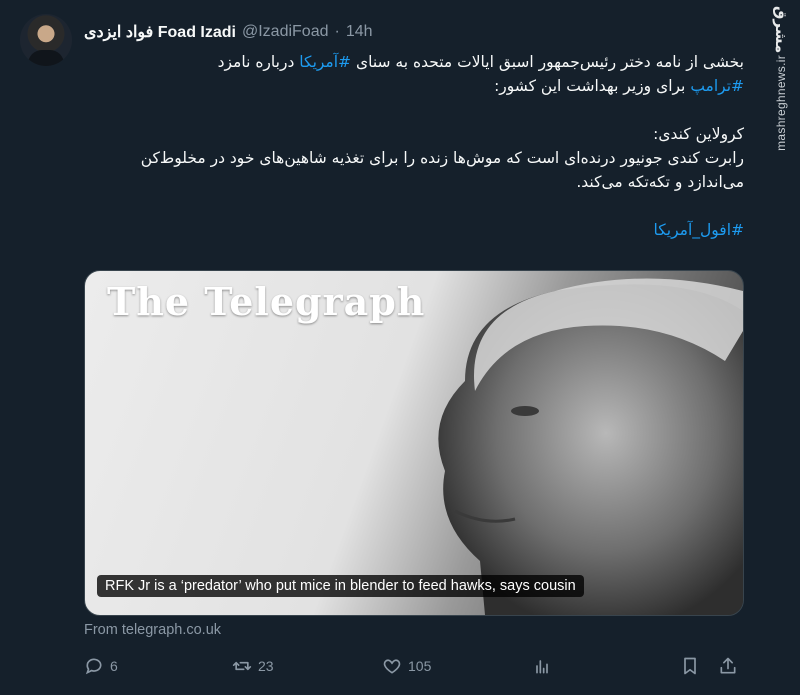 Image resolution: width=800 pixels, height=695 pixels. I want to click on heart-icon, so click(392, 666).